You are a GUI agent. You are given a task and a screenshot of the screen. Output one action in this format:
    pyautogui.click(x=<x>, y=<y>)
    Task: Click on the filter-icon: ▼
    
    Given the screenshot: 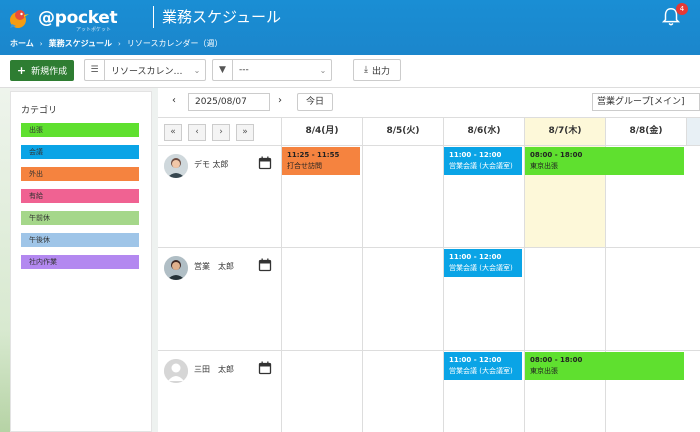 What is the action you would take?
    pyautogui.click(x=223, y=70)
    